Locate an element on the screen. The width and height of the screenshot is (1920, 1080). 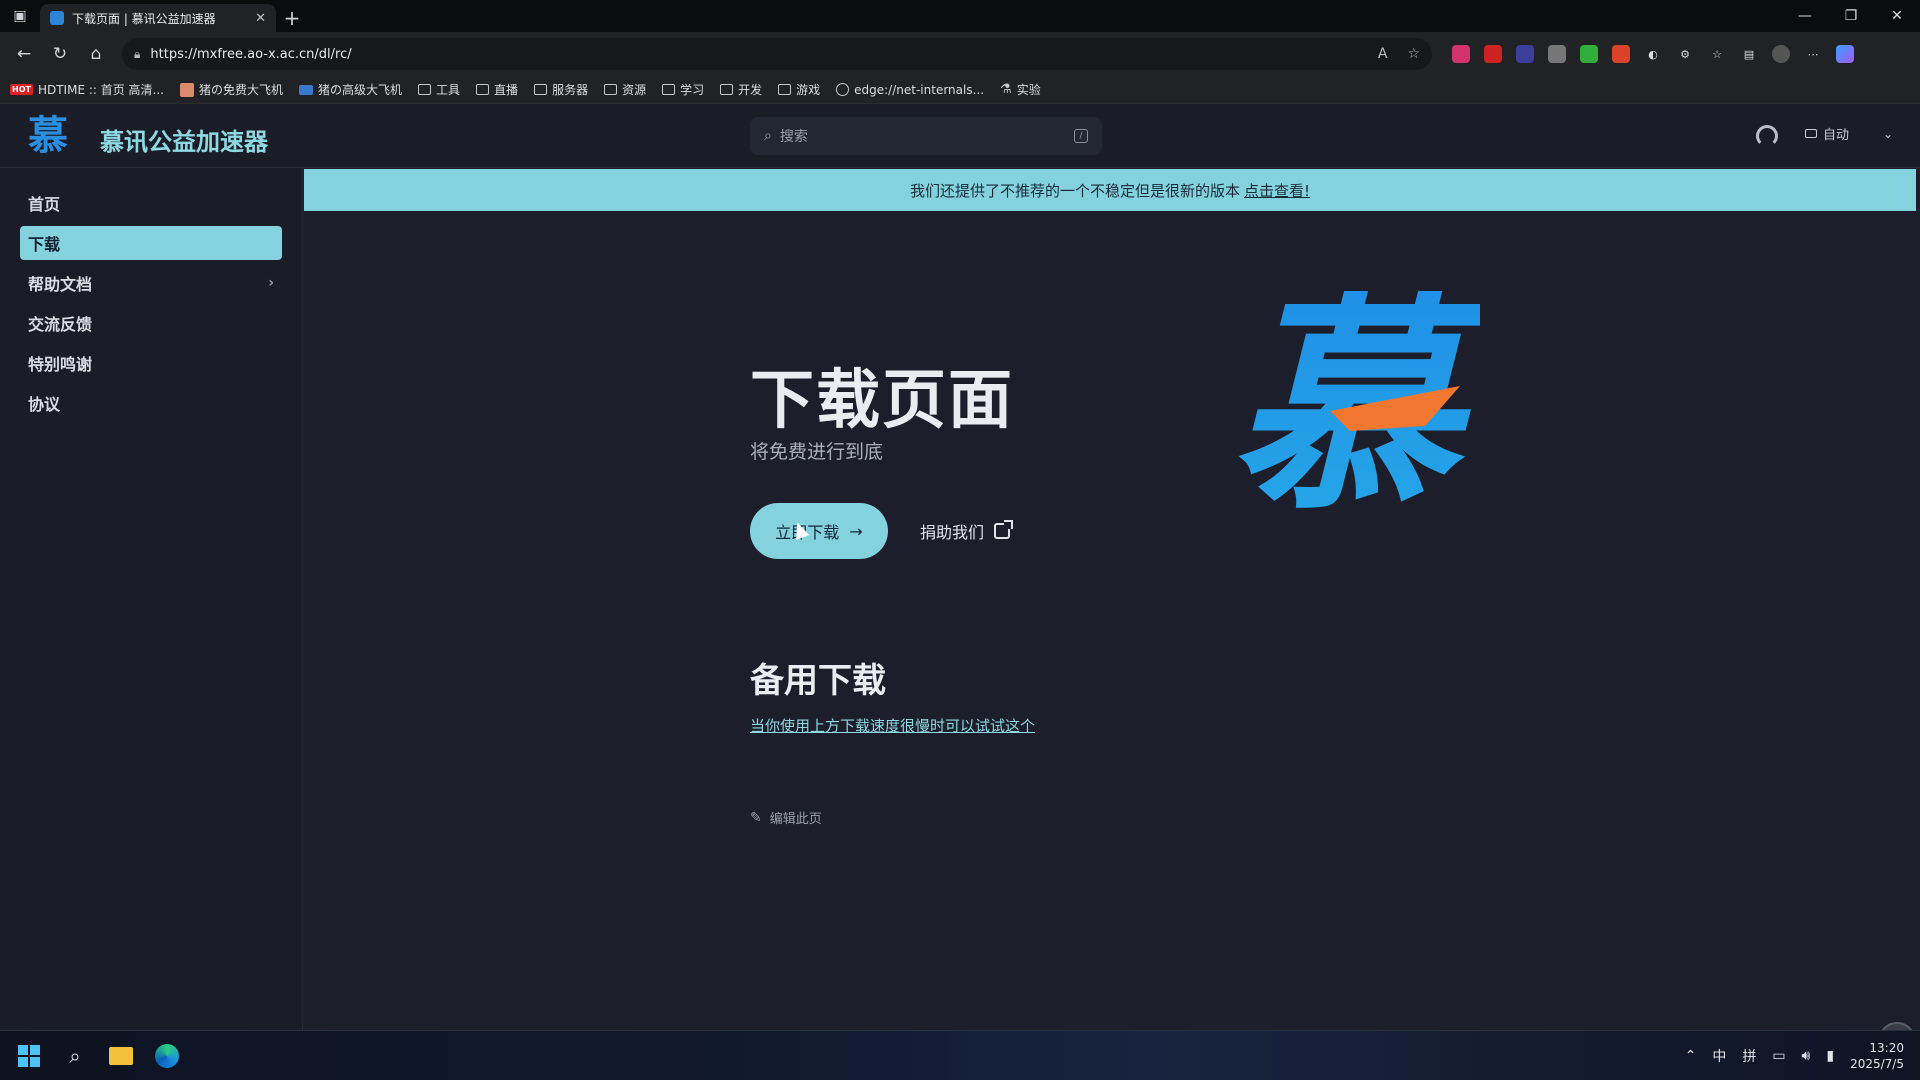
battery-icon: ▮ is located at coordinates (1830, 1056).